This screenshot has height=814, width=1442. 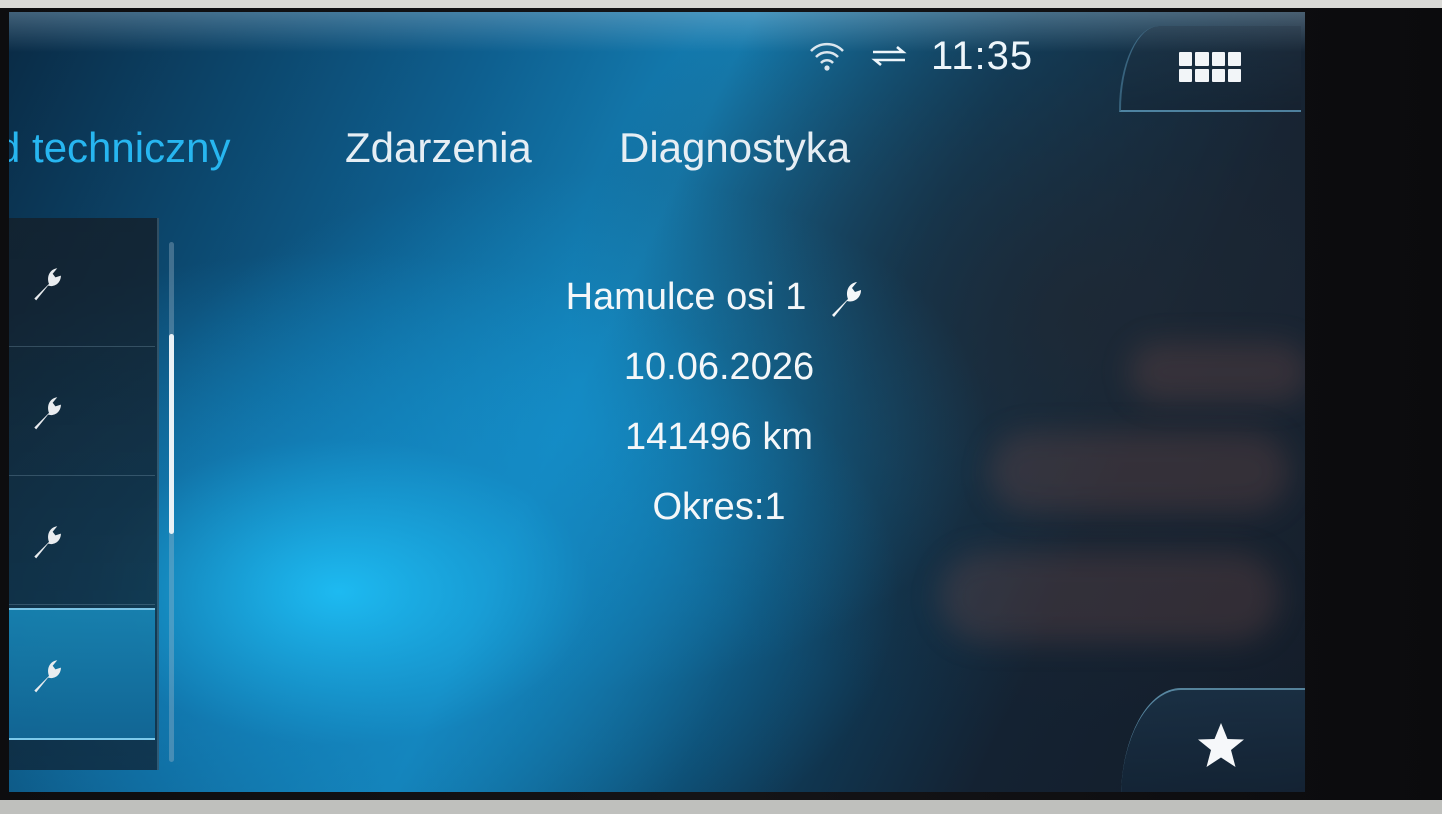 I want to click on detail-title-row: Hamulce osi 1, so click(x=719, y=297).